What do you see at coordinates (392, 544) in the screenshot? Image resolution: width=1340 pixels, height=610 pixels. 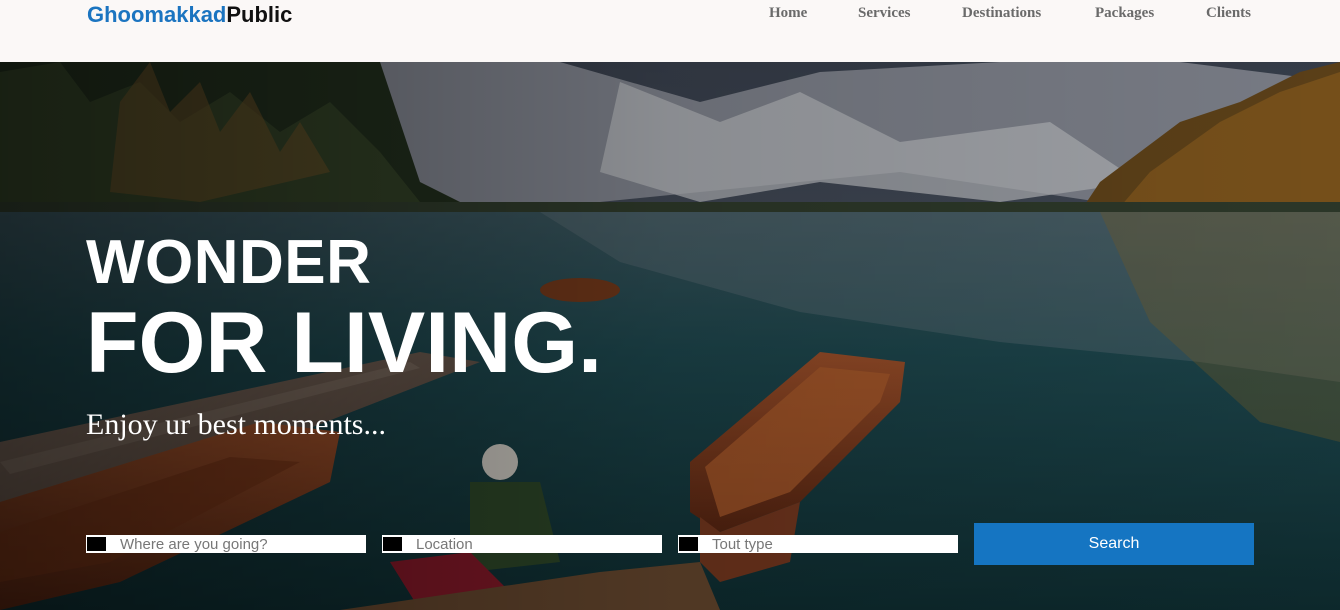 I see `location-icon` at bounding box center [392, 544].